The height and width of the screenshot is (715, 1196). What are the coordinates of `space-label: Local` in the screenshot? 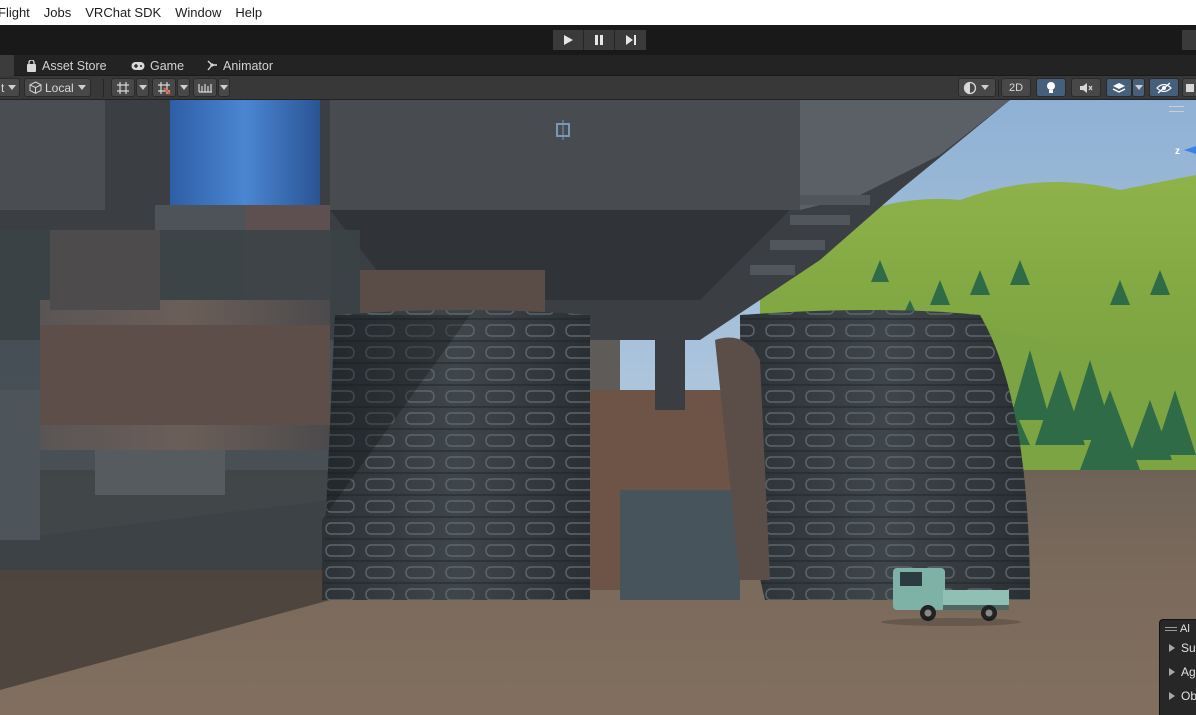 It's located at (59, 87).